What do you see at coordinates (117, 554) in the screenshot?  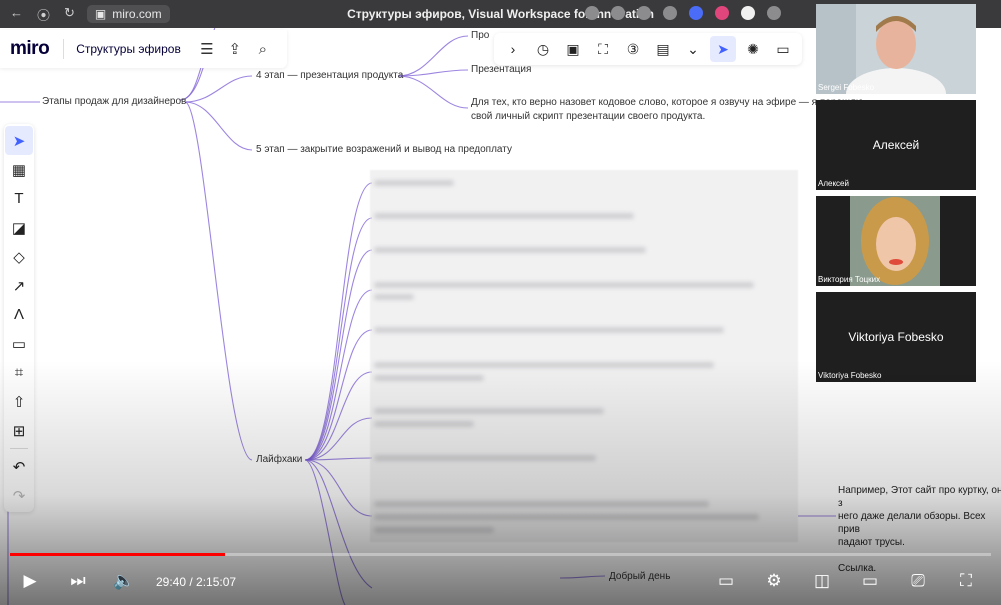 I see `progress-played` at bounding box center [117, 554].